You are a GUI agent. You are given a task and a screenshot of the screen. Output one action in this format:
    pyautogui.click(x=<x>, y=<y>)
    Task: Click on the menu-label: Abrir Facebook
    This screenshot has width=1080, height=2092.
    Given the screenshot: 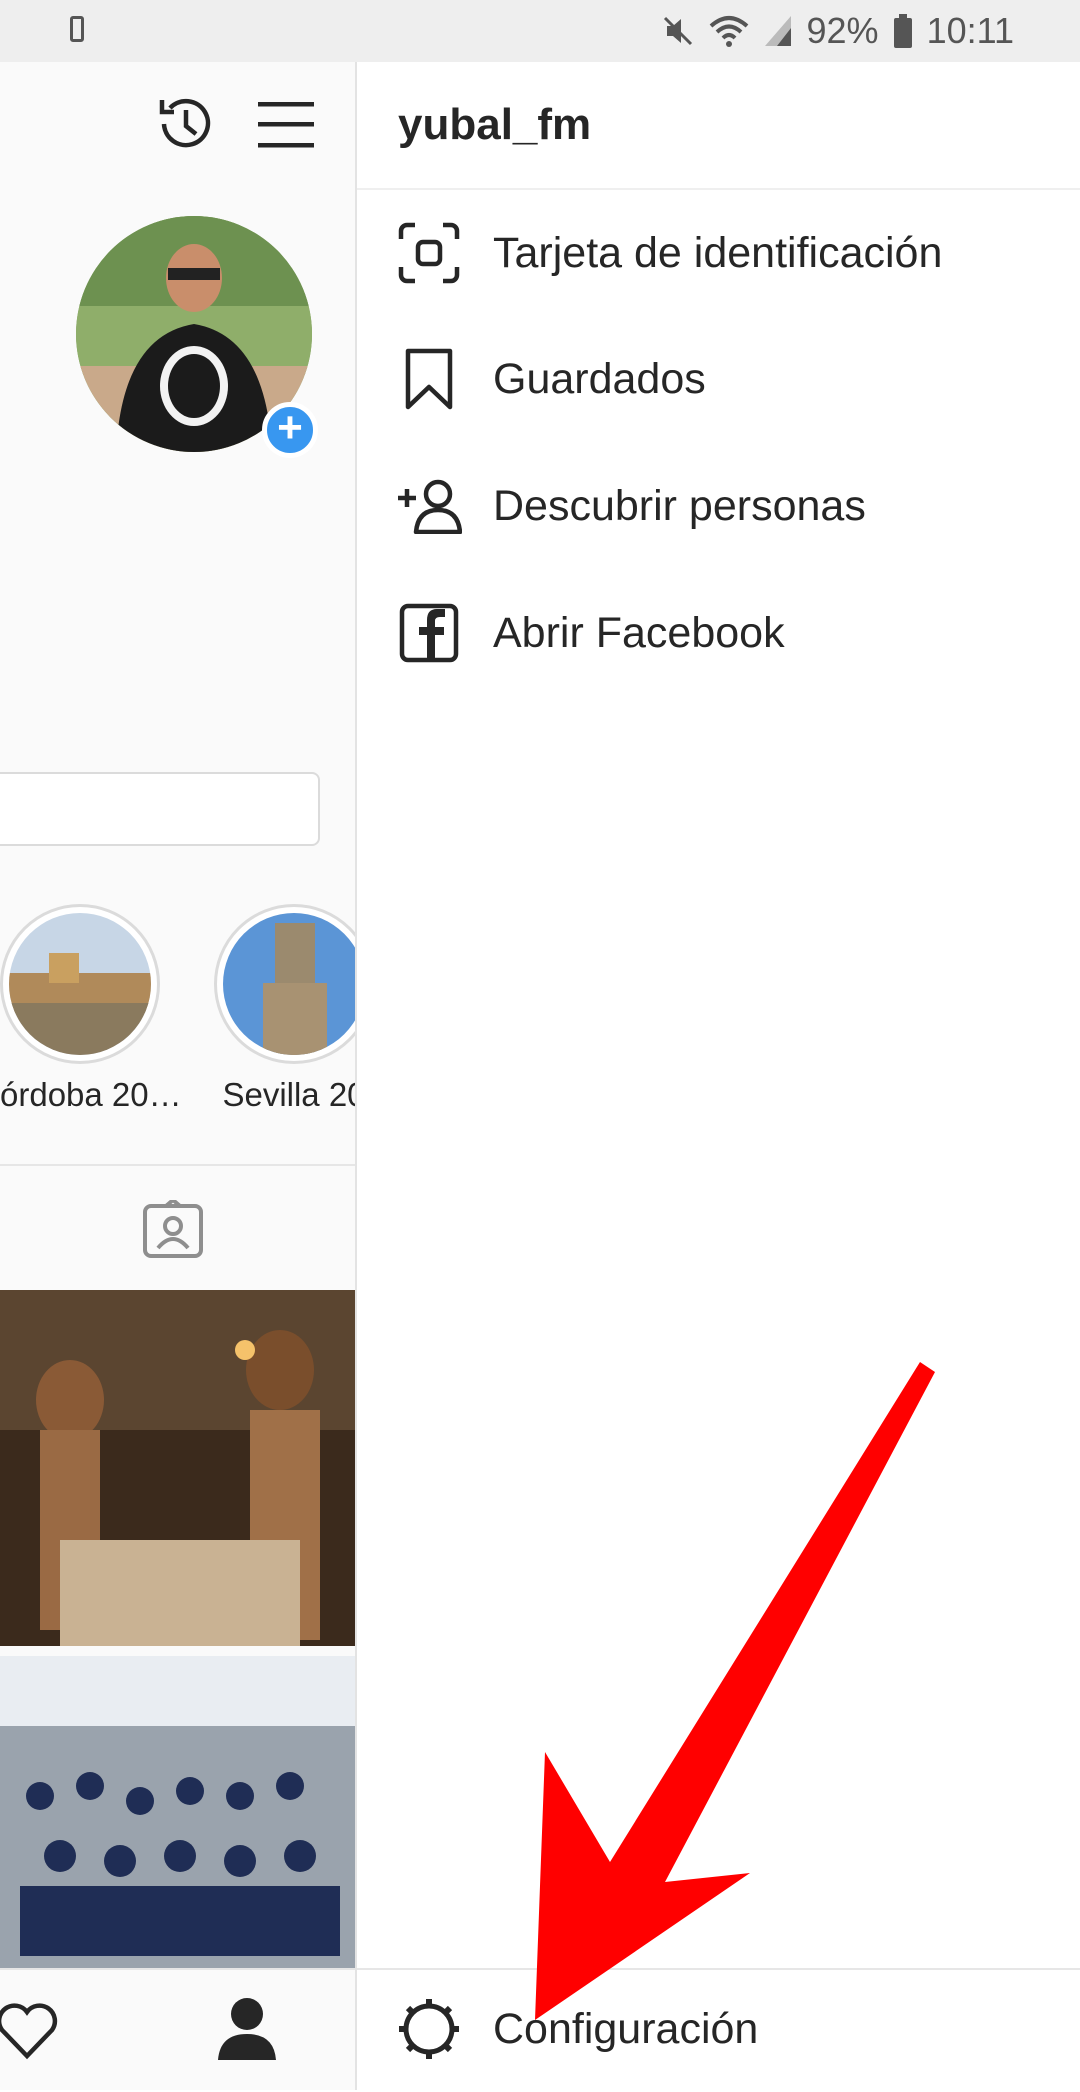 What is the action you would take?
    pyautogui.click(x=639, y=632)
    